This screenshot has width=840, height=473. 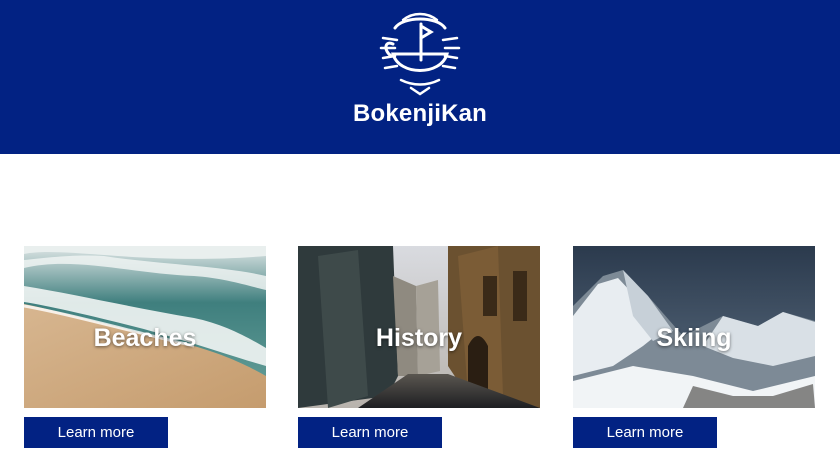 I want to click on learn-more-button-history: Learn more, so click(x=370, y=432).